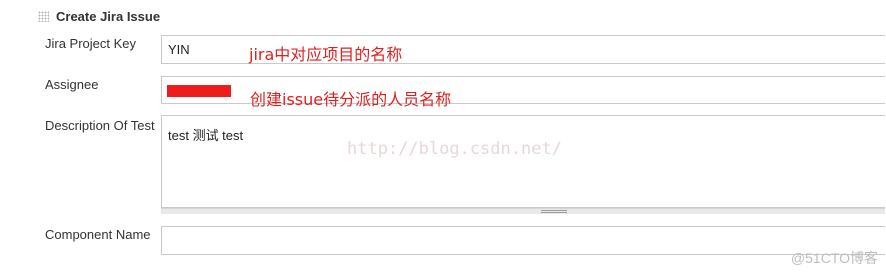 This screenshot has height=276, width=886. What do you see at coordinates (326, 54) in the screenshot?
I see `project-key-annotation: jira中对应项目的名称` at bounding box center [326, 54].